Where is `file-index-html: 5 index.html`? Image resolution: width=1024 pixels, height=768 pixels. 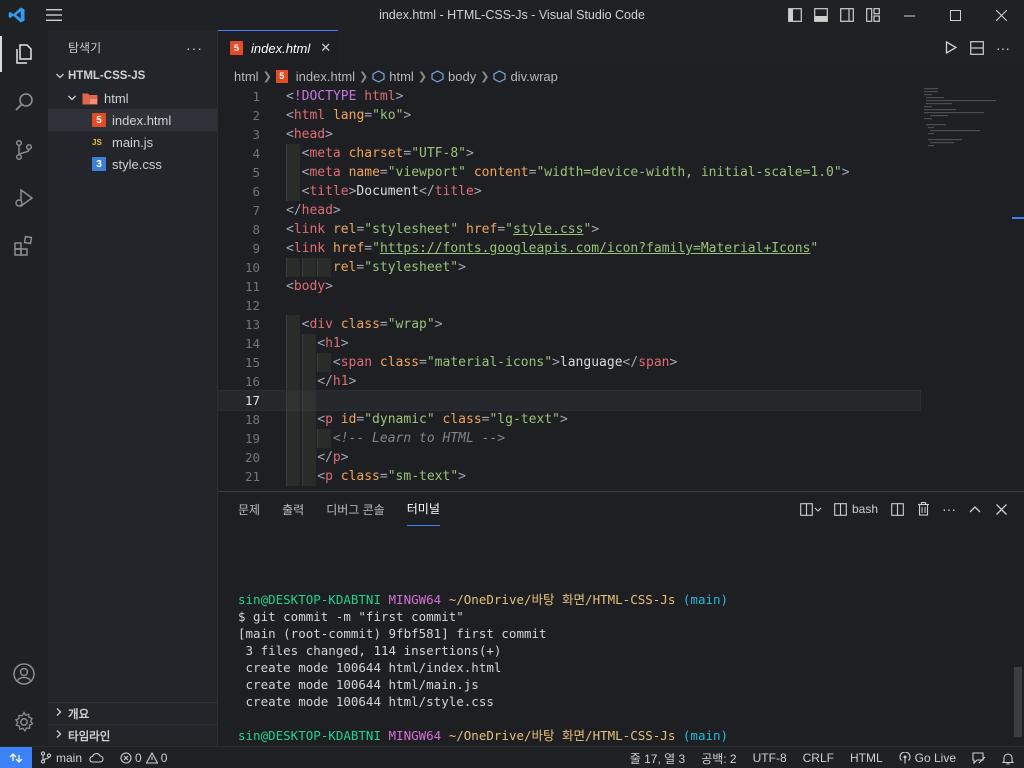
file-index-html: 5 index.html is located at coordinates (132, 120).